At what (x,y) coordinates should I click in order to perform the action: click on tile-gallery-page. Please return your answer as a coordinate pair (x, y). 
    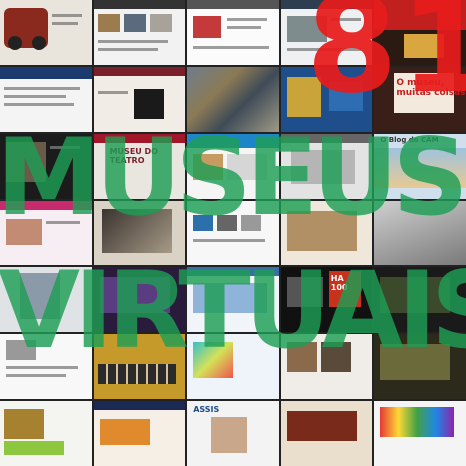
    Looking at the image, I should click on (139, 32).